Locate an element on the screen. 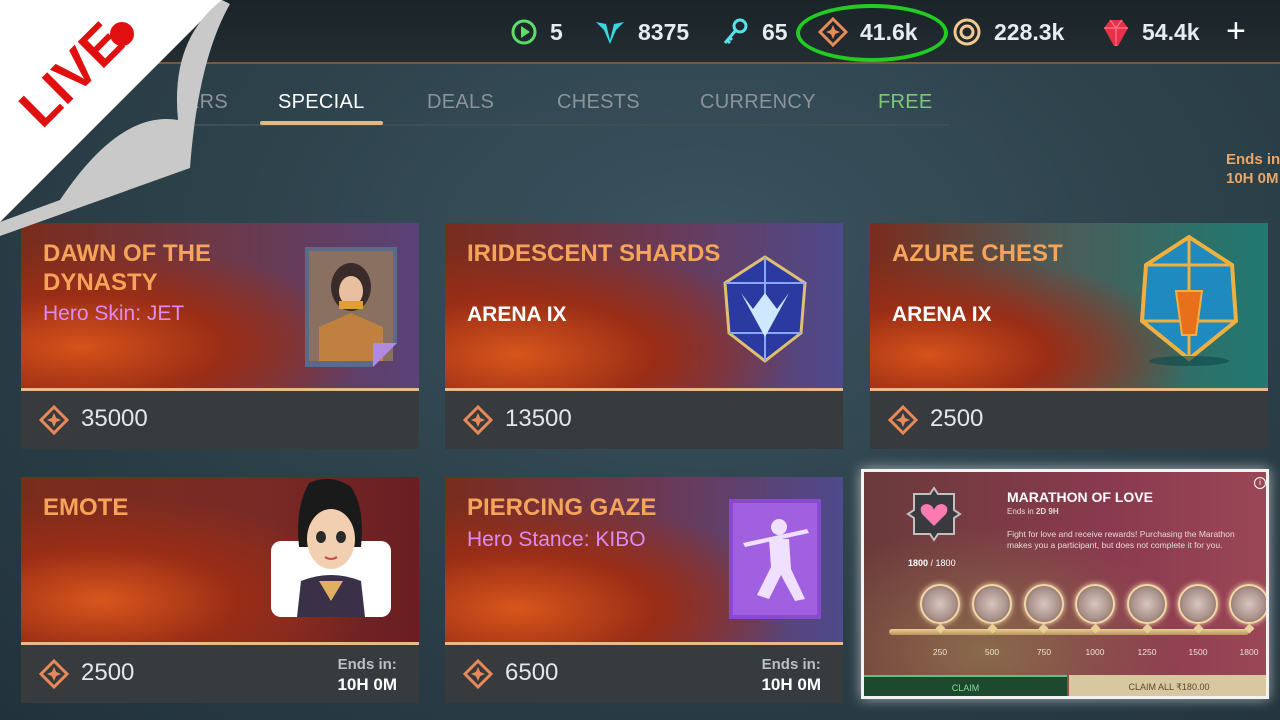 This screenshot has width=1280, height=720. marathon-progress: 1800 / 1800 is located at coordinates (932, 563).